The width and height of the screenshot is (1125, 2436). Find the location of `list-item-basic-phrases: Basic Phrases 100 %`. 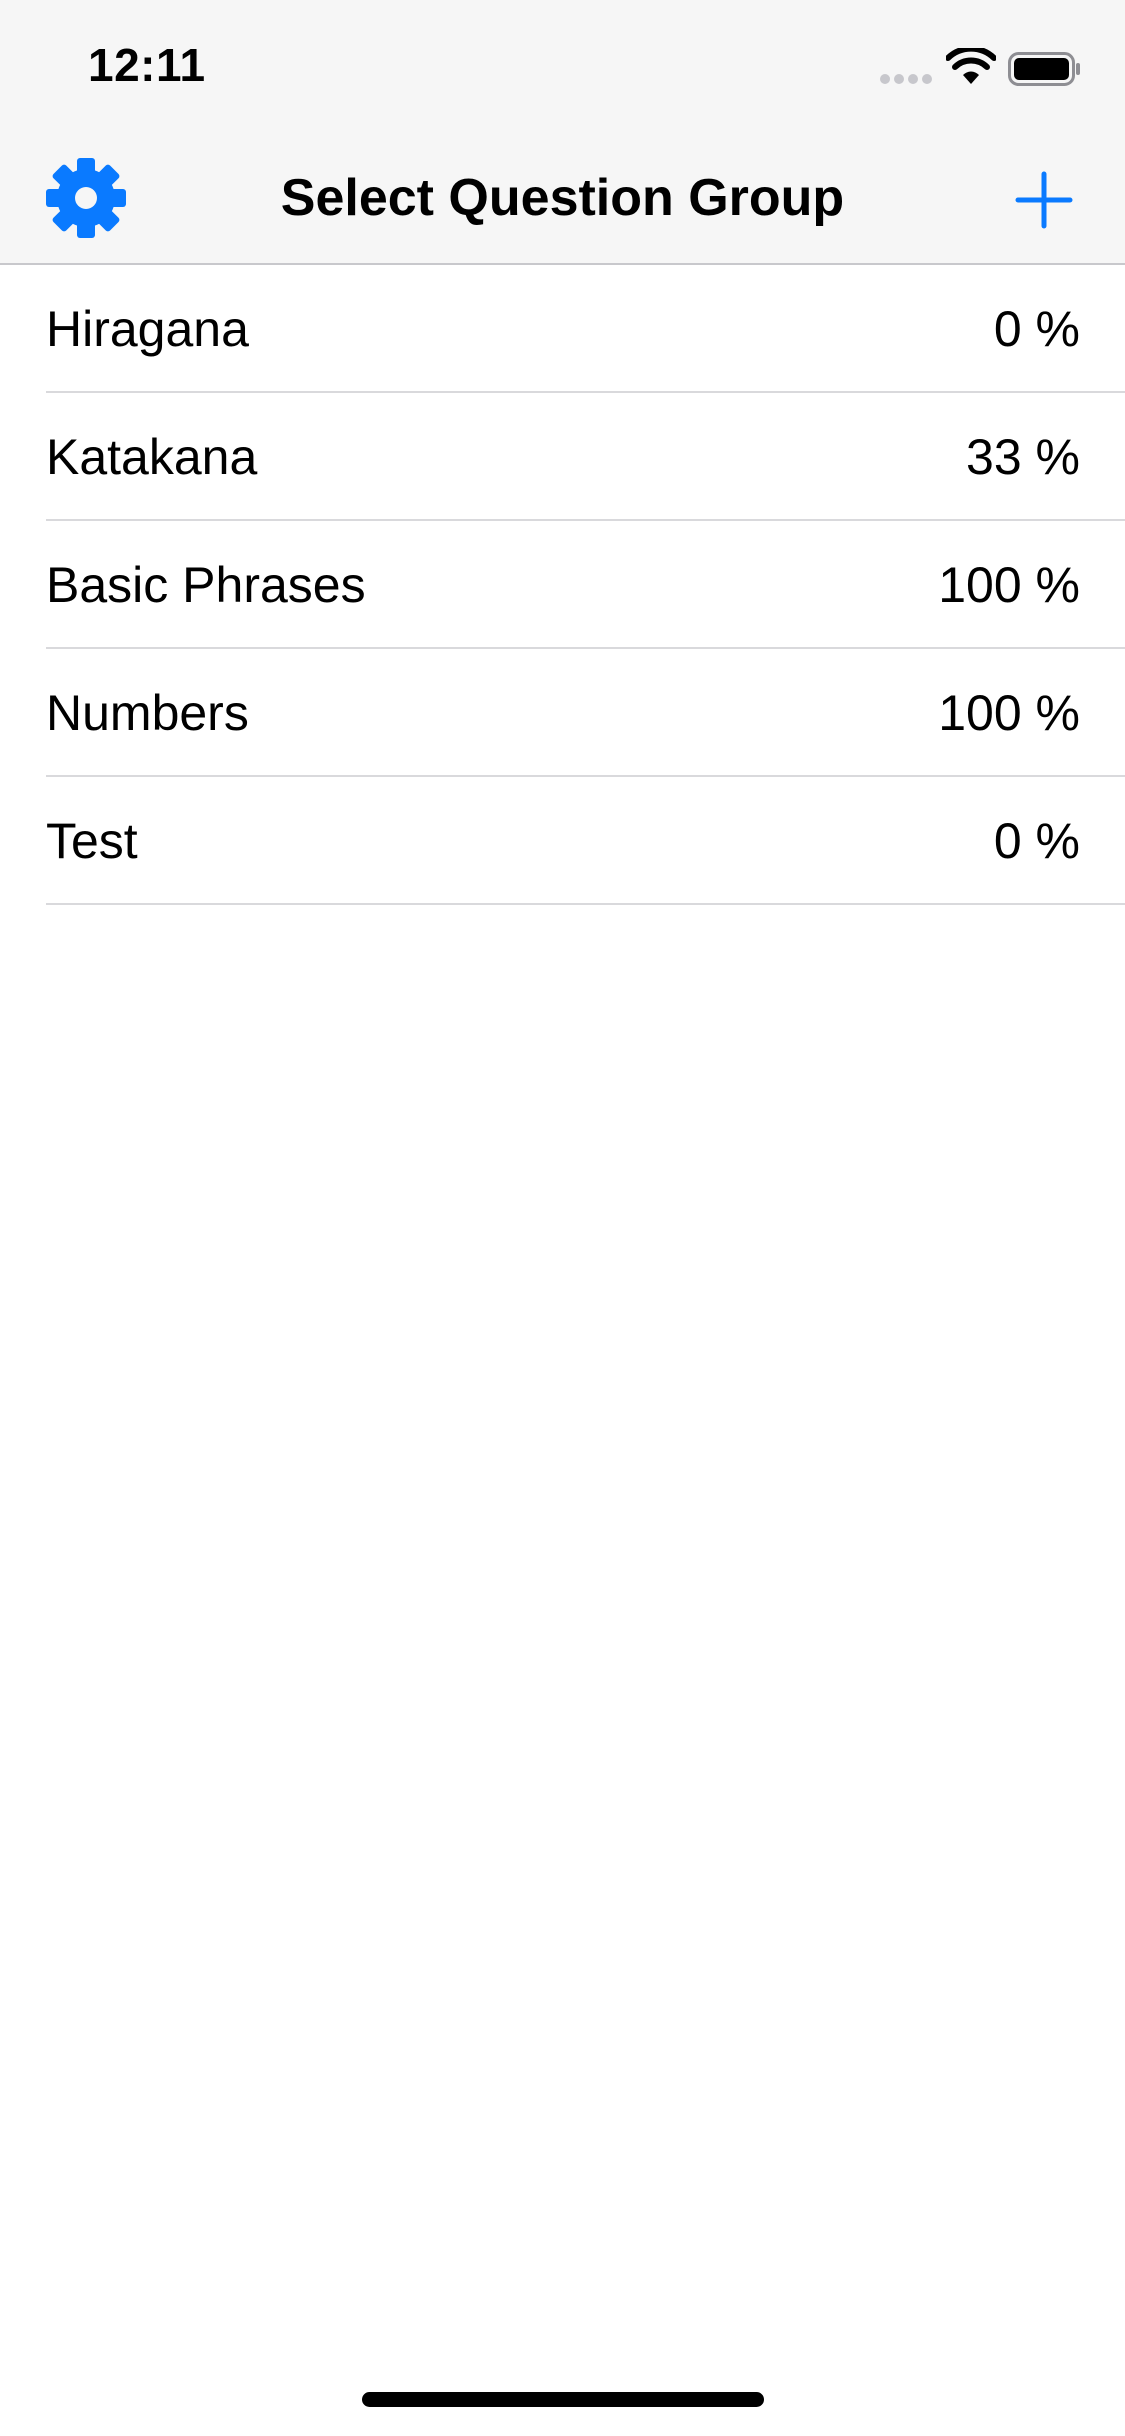

list-item-basic-phrases: Basic Phrases 100 % is located at coordinates (562, 585).